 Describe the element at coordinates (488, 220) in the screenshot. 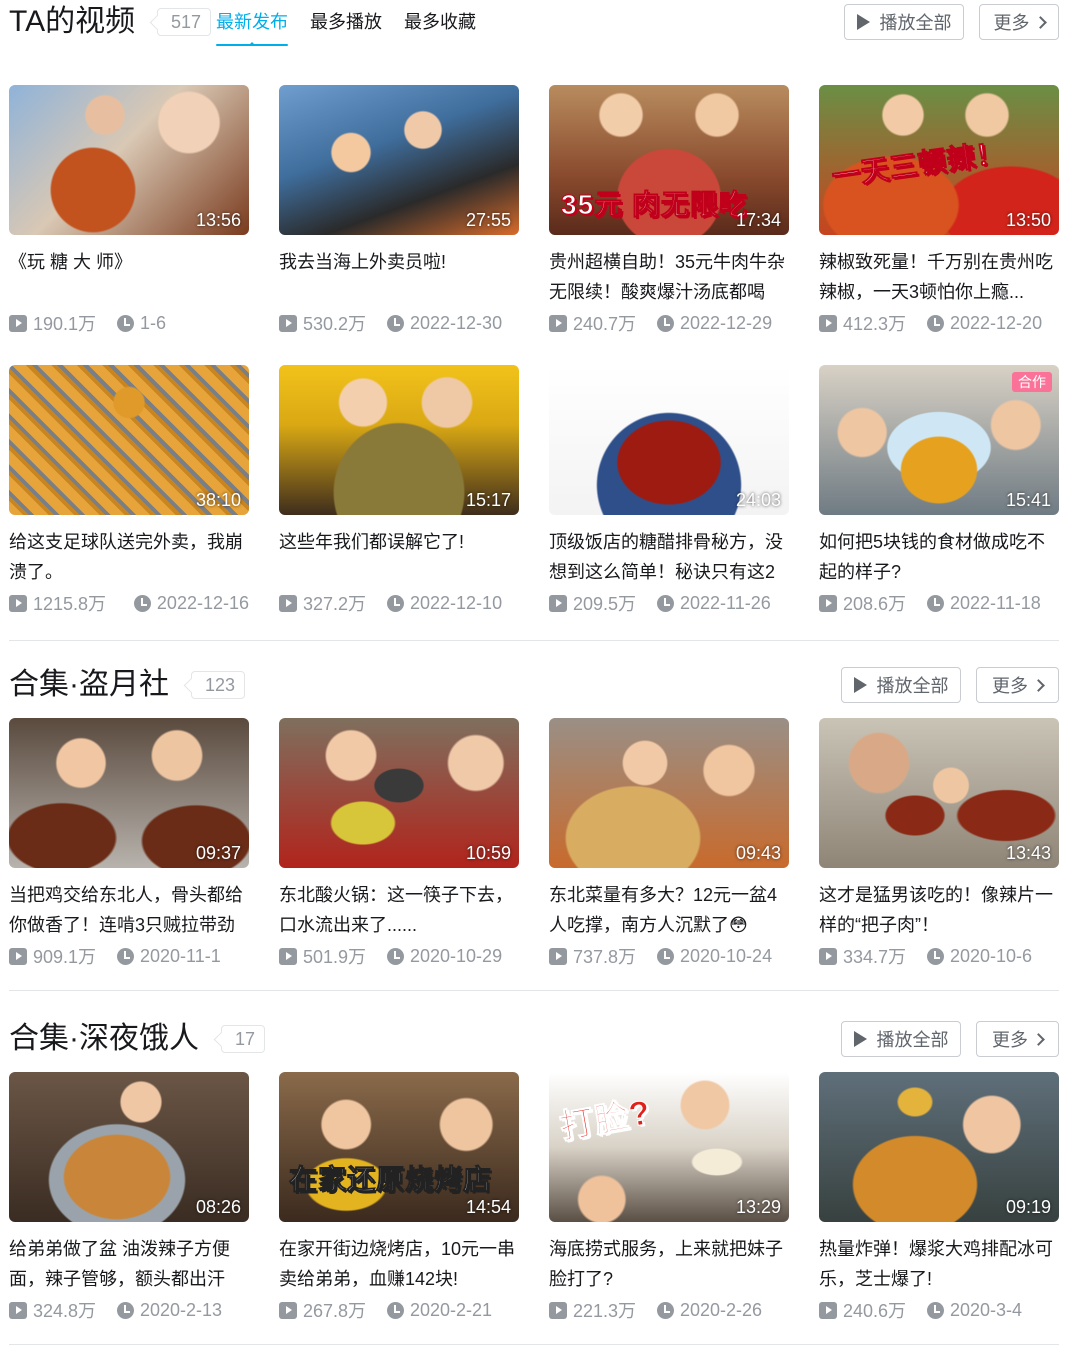

I see `video-duration: 27:55` at that location.